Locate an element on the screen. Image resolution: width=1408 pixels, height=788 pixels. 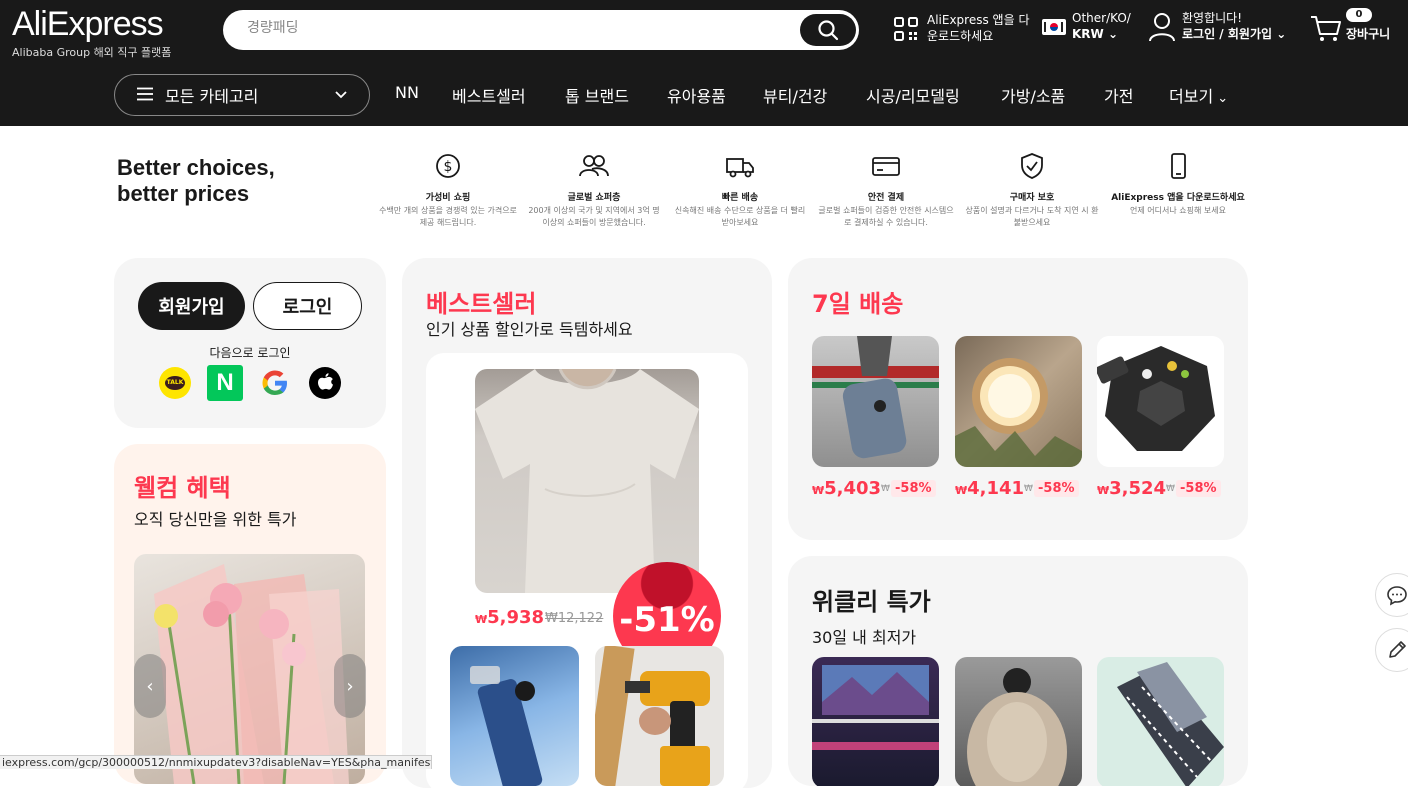
app-download-link: AliExpress 앱을 다 운로드하세요 is located at coordinates (963, 29).